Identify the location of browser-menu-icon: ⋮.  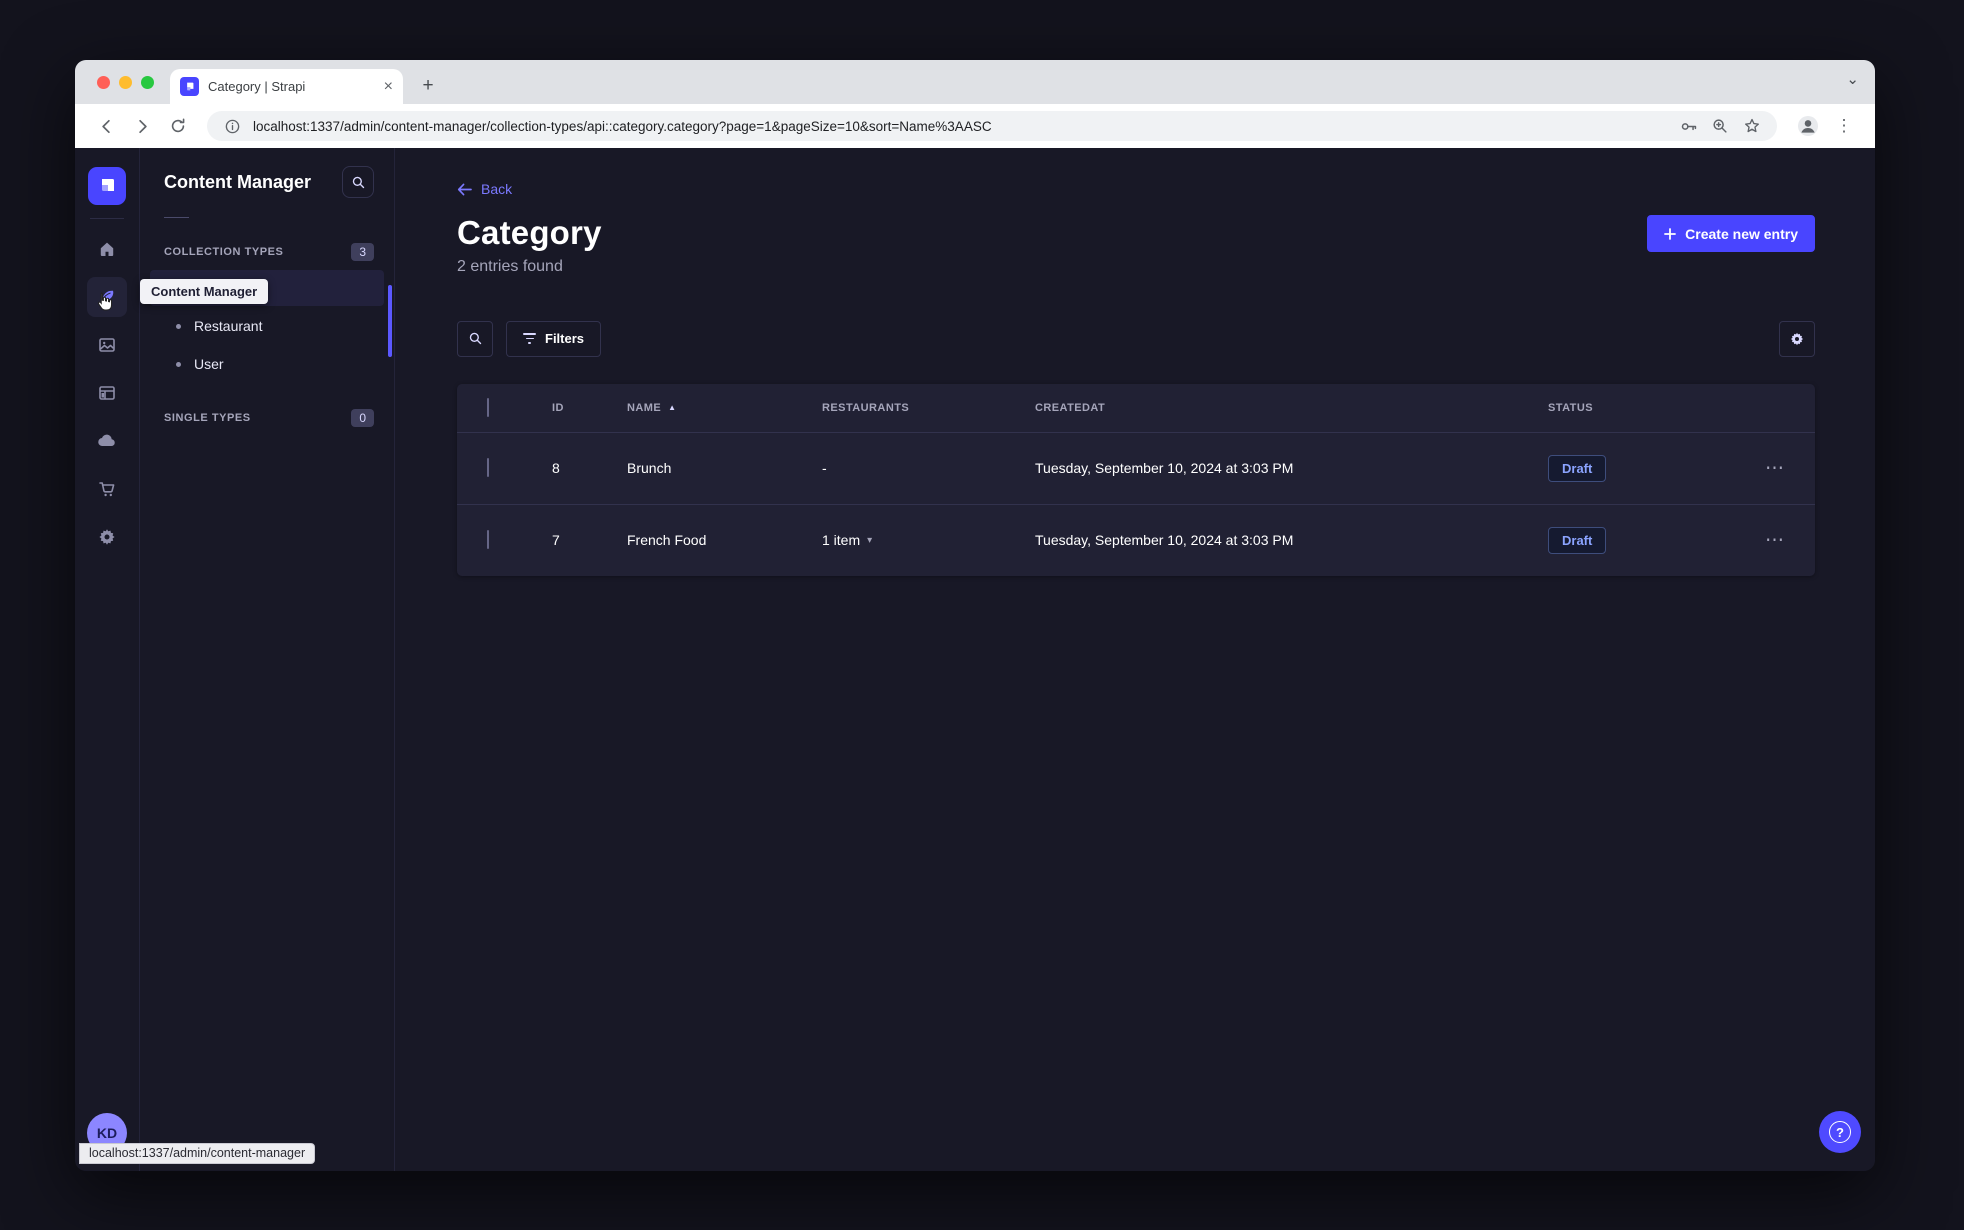
(1844, 126).